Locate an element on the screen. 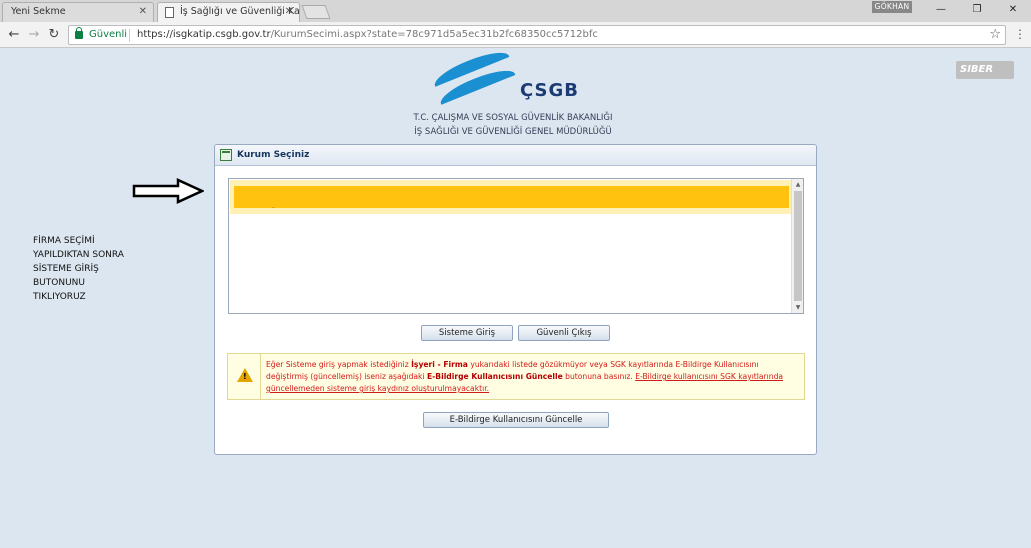 The width and height of the screenshot is (1031, 548). tab-isg: İş Sağlığı ve Güvenliği Ka ✕ is located at coordinates (228, 12).